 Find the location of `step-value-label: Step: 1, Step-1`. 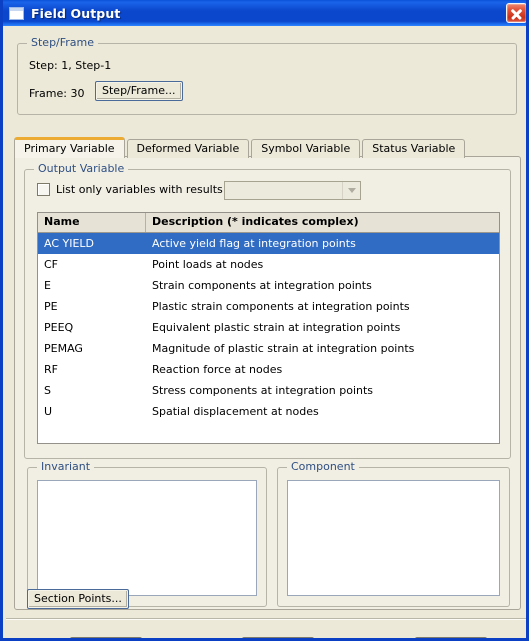

step-value-label: Step: 1, Step-1 is located at coordinates (70, 65).